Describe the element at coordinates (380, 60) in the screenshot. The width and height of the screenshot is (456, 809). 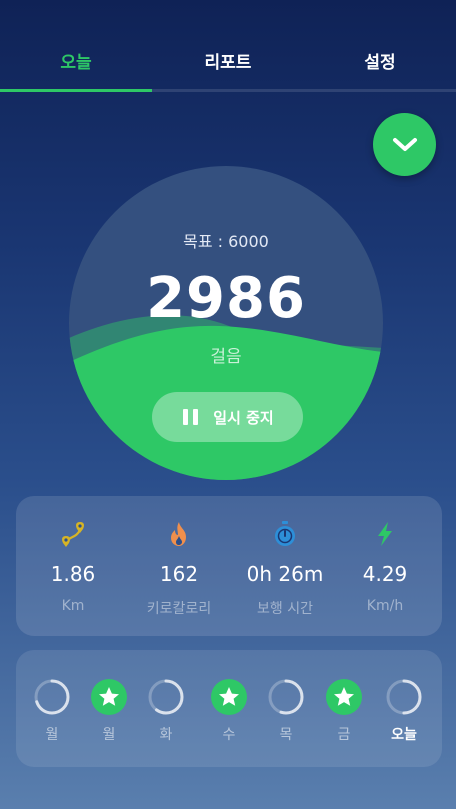
I see `tab-settings: 설정` at that location.